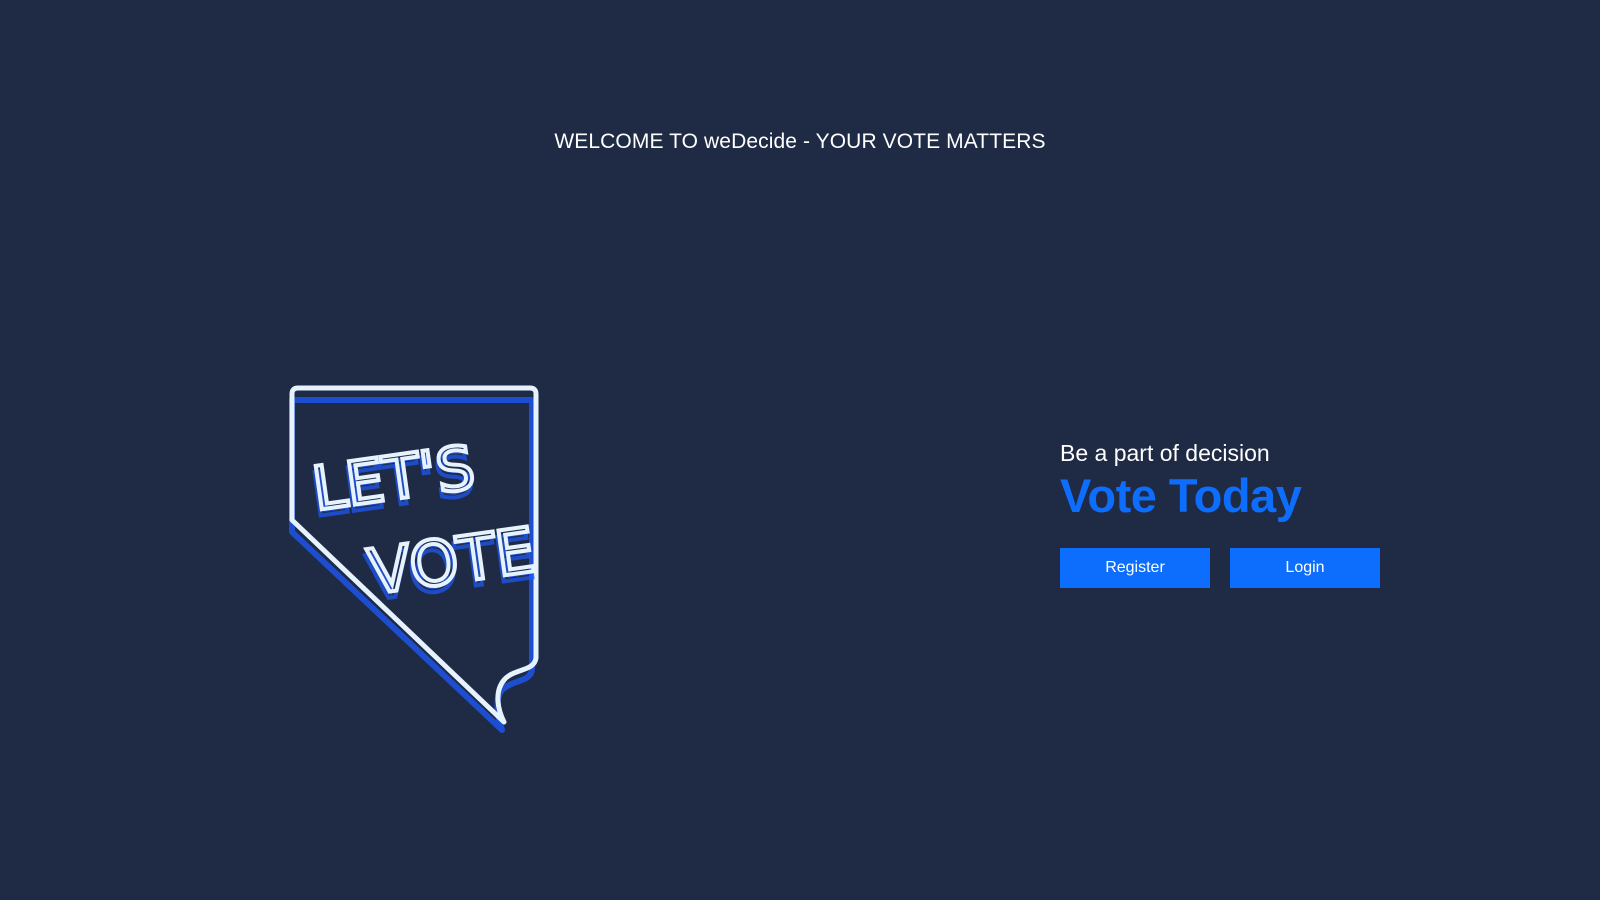 Image resolution: width=1600 pixels, height=900 pixels. What do you see at coordinates (1165, 453) in the screenshot?
I see `tagline: Be a part of decision` at bounding box center [1165, 453].